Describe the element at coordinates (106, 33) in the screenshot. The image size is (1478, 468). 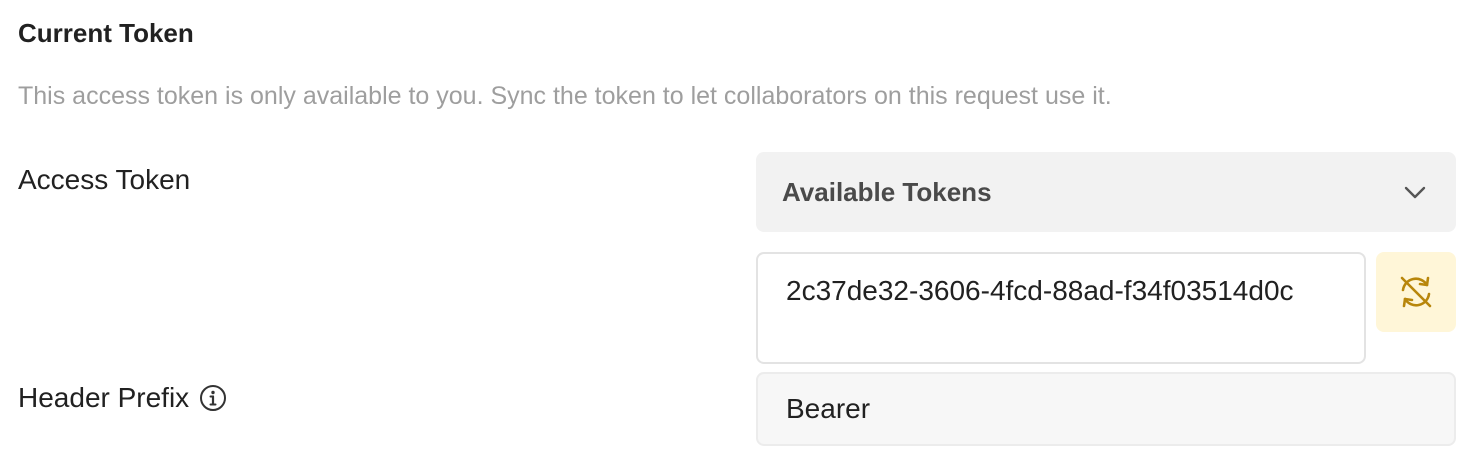
I see `section-title: Current Token` at that location.